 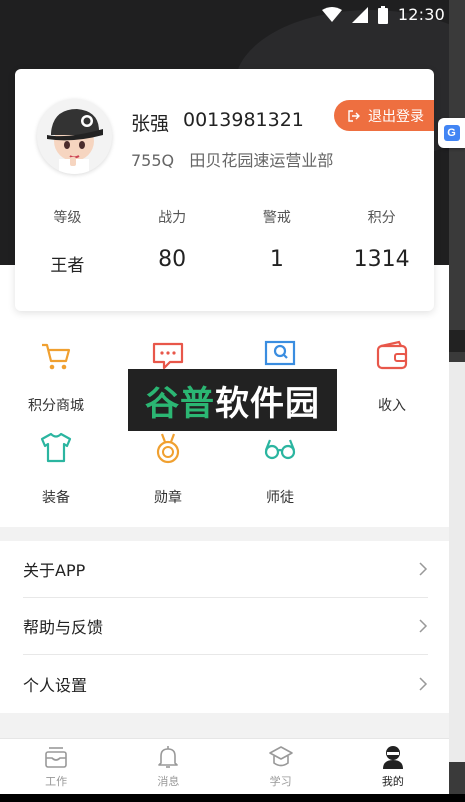 I want to click on avatar-illustration, so click(x=75, y=141).